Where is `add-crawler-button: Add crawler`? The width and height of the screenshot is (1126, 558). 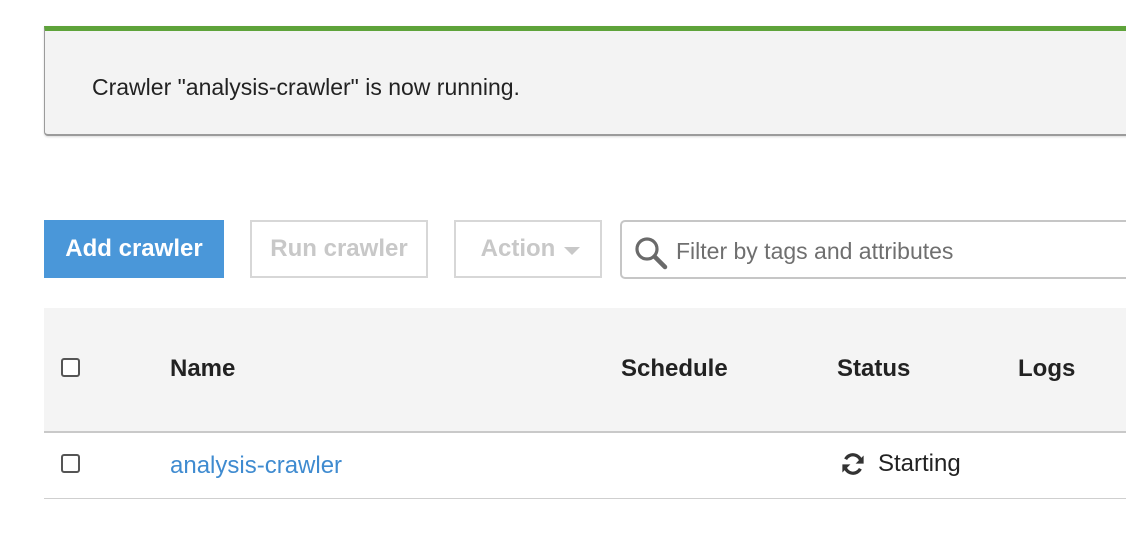 add-crawler-button: Add crawler is located at coordinates (134, 249).